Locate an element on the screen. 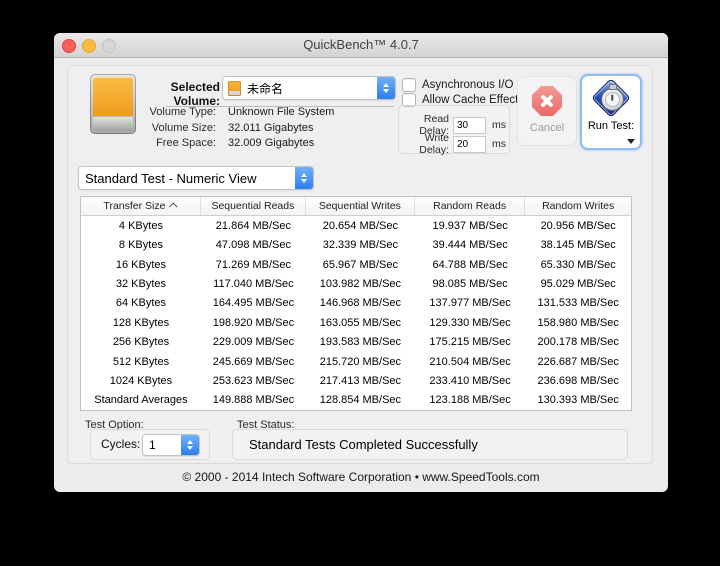 This screenshot has width=720, height=566. async-io-row: Asynchronous I/O is located at coordinates (457, 85).